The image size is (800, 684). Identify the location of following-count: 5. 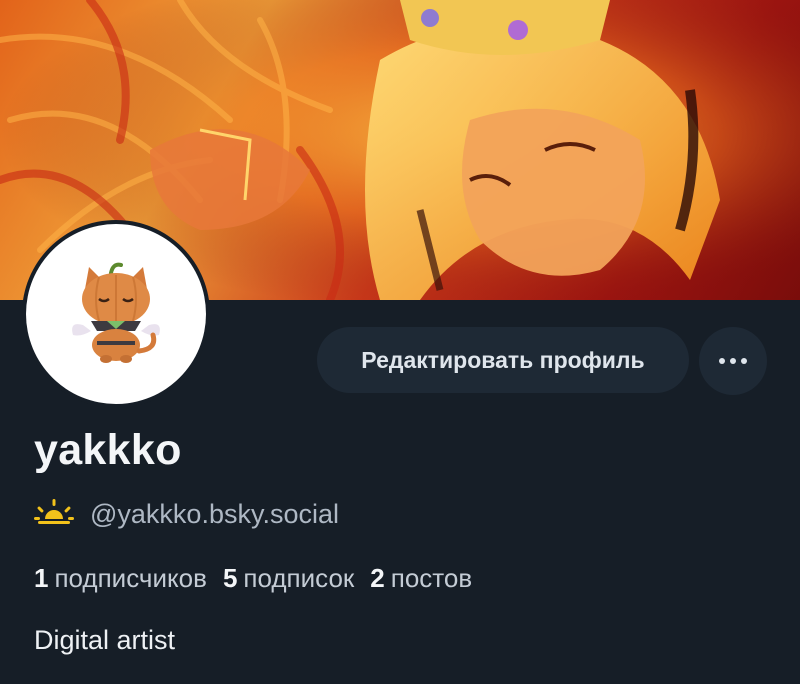
(230, 578).